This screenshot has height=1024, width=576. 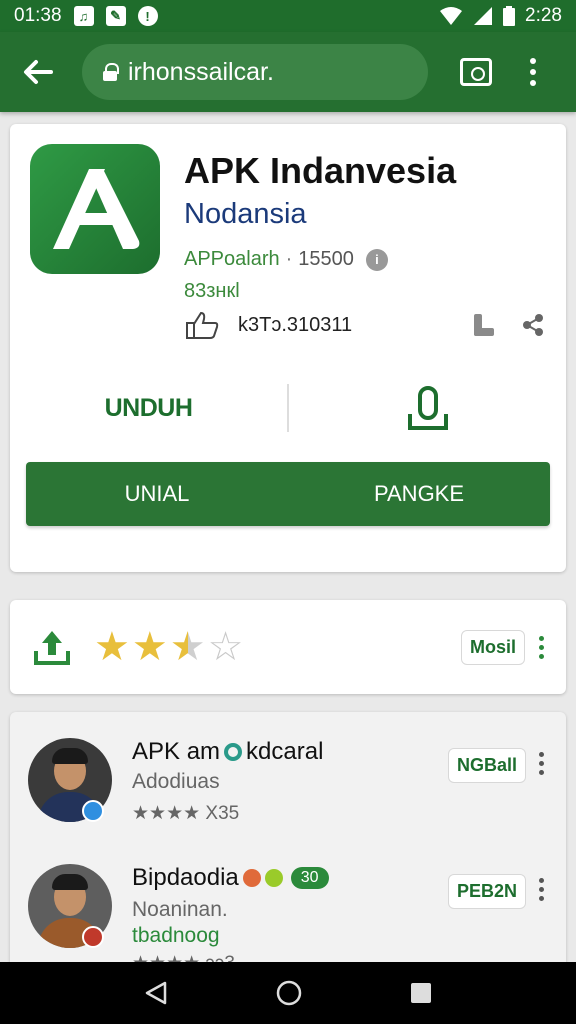 I want to click on system-nav-bar, so click(x=288, y=993).